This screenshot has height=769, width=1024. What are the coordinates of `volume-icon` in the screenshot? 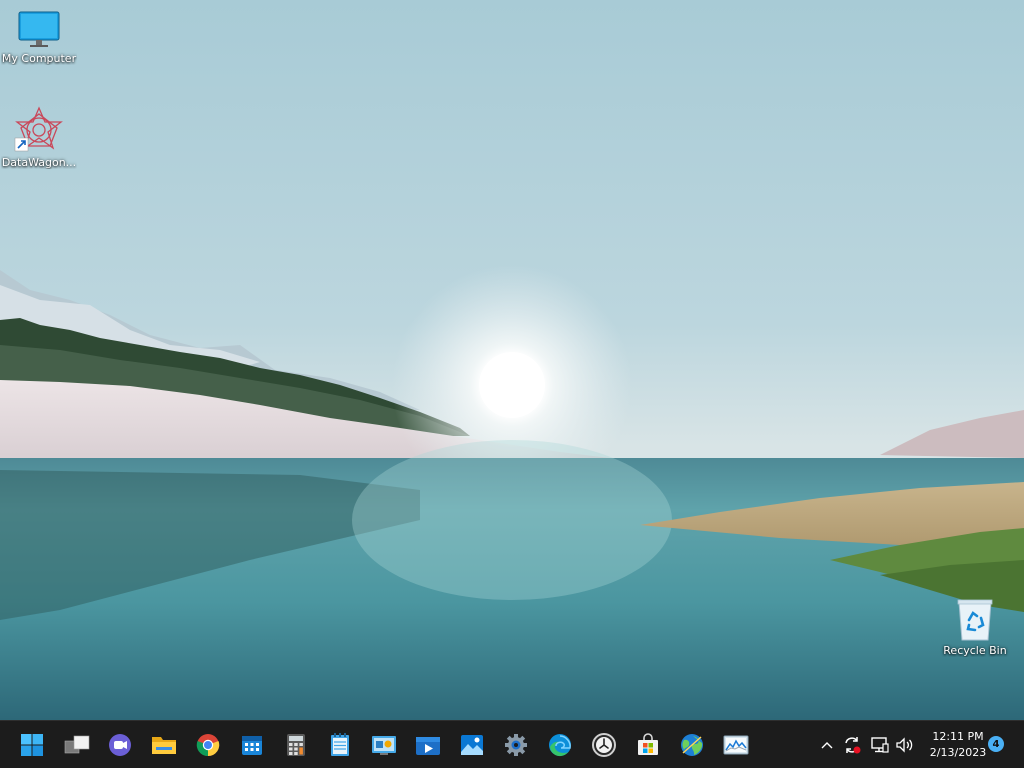 It's located at (904, 745).